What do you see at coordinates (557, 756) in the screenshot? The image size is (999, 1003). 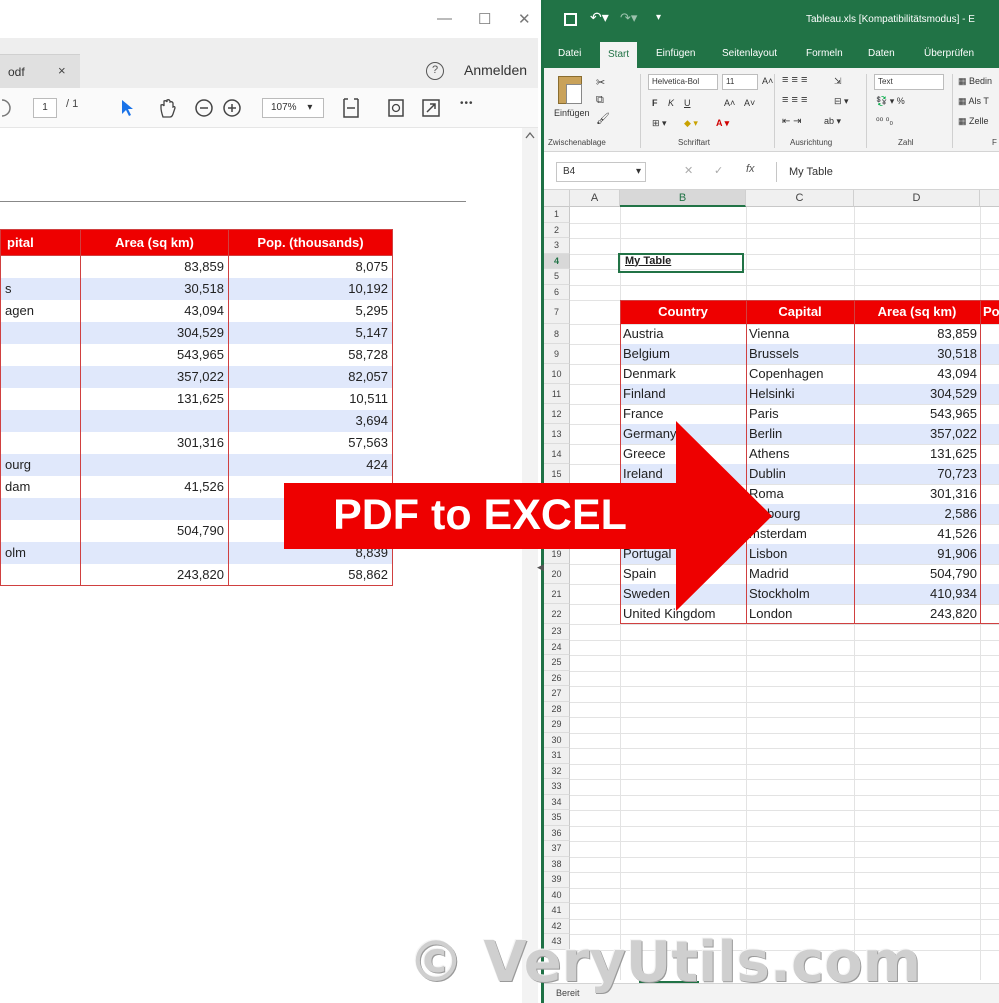 I see `row-header-31: 31` at bounding box center [557, 756].